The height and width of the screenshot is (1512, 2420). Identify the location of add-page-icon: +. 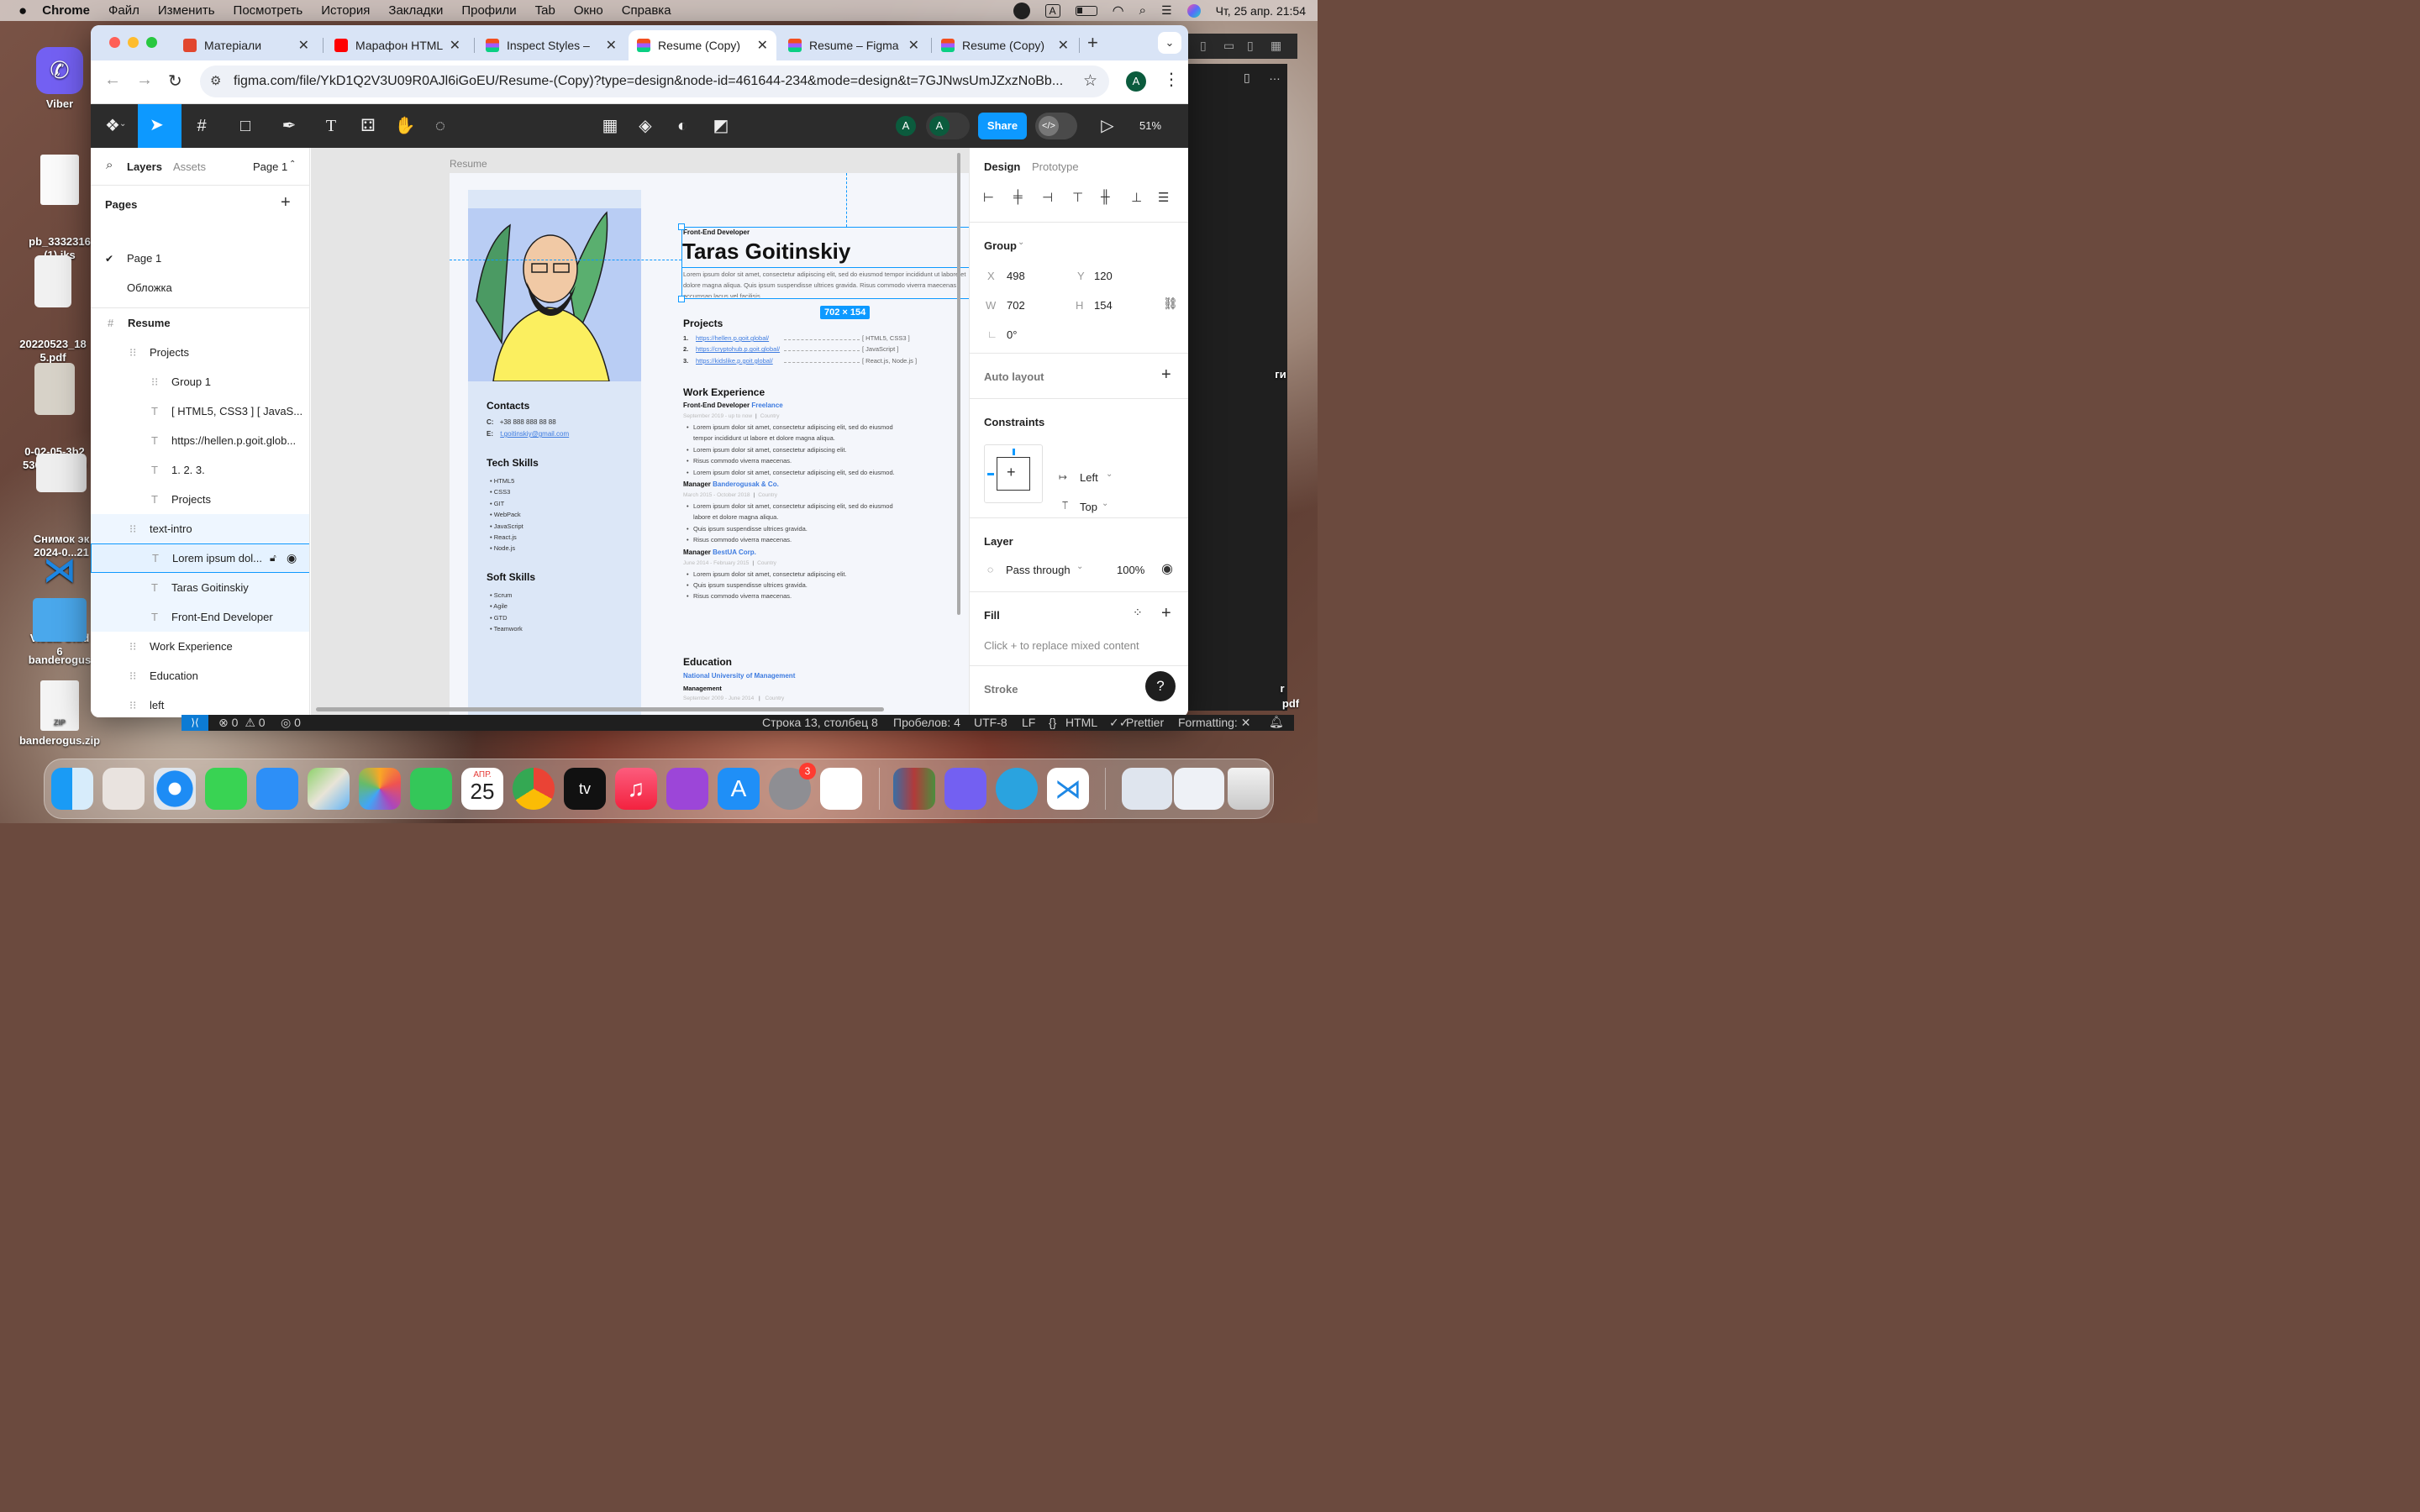
(286, 203).